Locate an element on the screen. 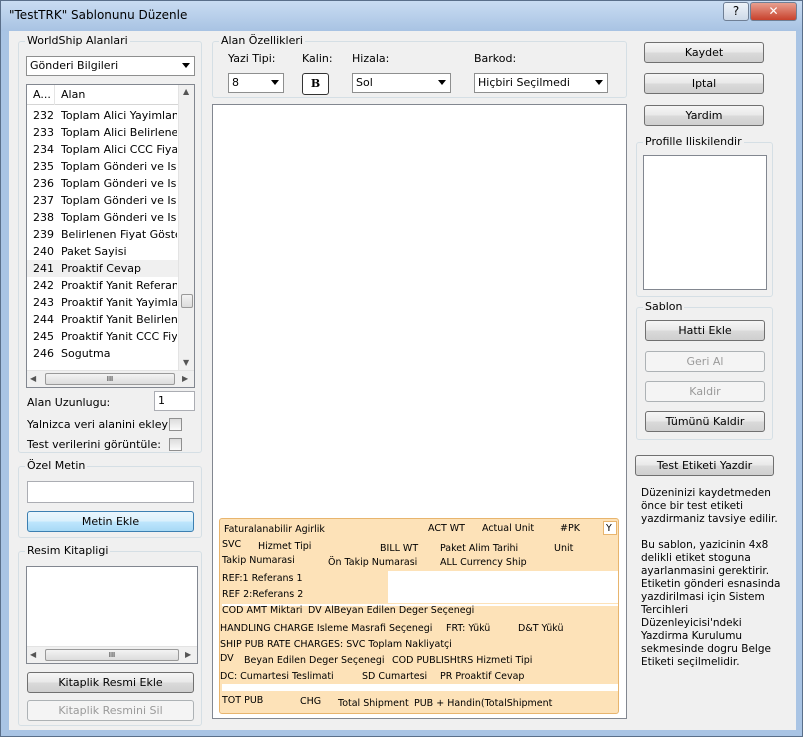 This screenshot has height=737, width=803. label-field: TOT PUB is located at coordinates (242, 700).